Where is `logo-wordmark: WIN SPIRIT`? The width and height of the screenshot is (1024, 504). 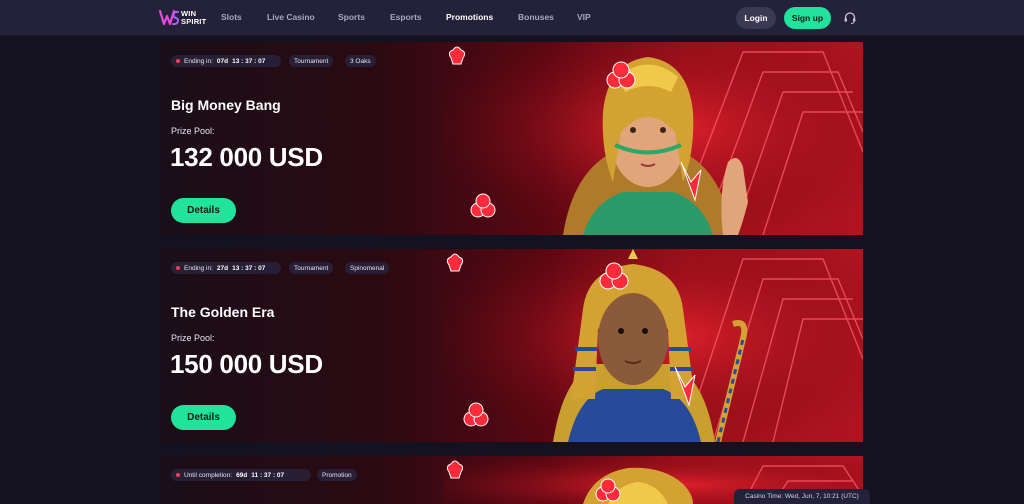 logo-wordmark: WIN SPIRIT is located at coordinates (198, 18).